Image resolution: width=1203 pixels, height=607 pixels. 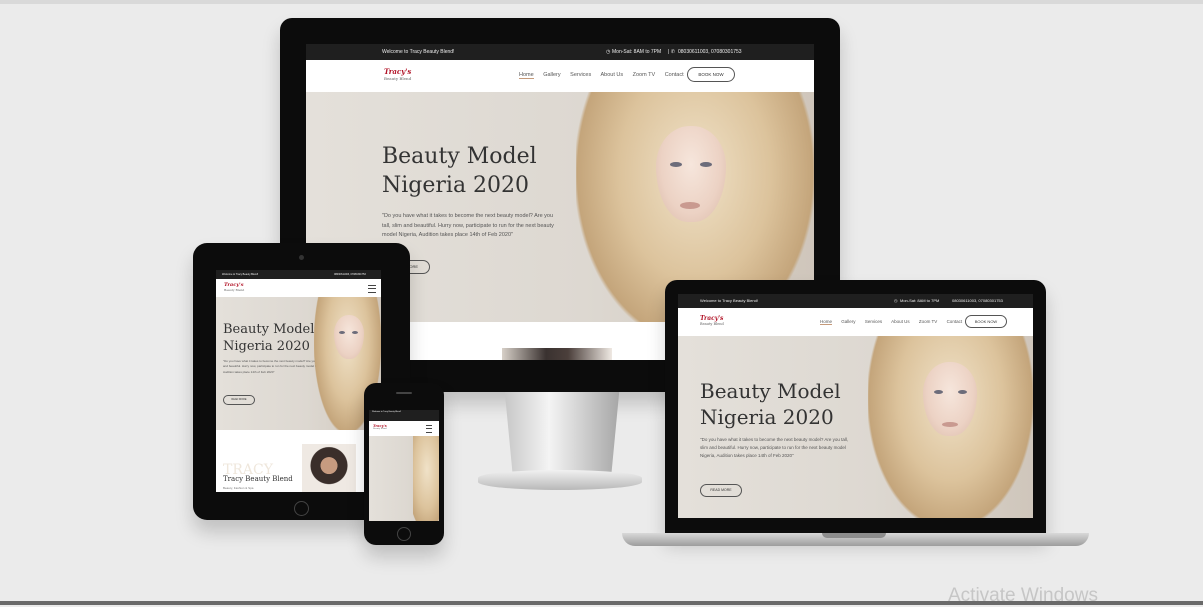 I want to click on monitor-stand-base, so click(x=560, y=480).